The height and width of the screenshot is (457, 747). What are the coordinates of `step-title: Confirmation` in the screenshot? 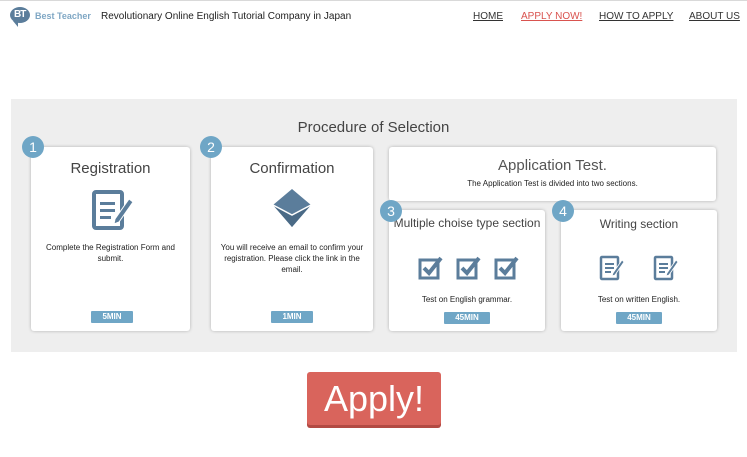 It's located at (292, 168).